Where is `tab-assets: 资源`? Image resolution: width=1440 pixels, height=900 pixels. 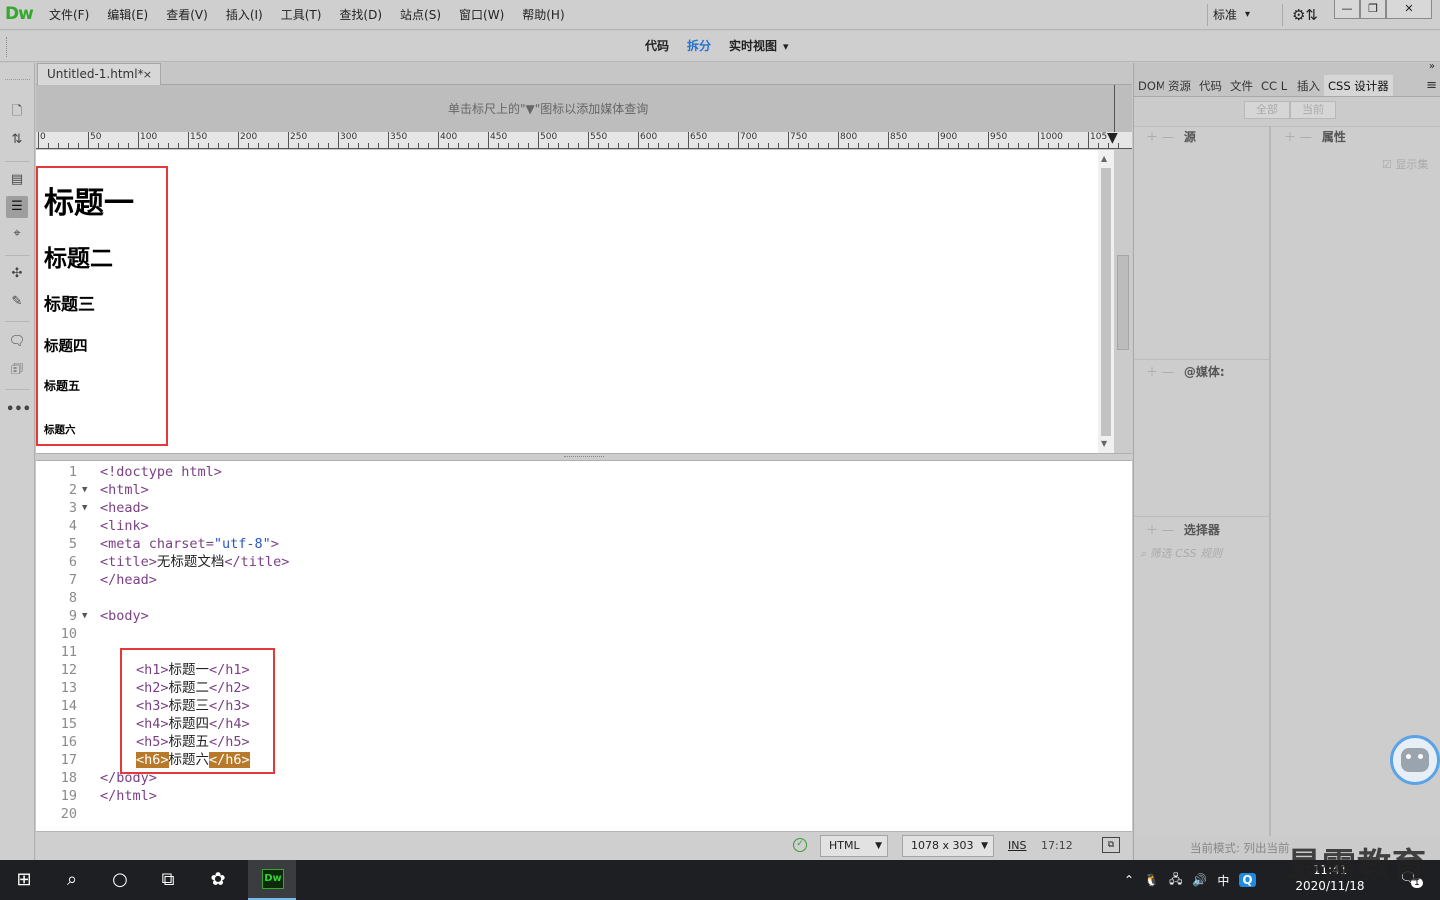
tab-assets: 资源 is located at coordinates (1179, 85).